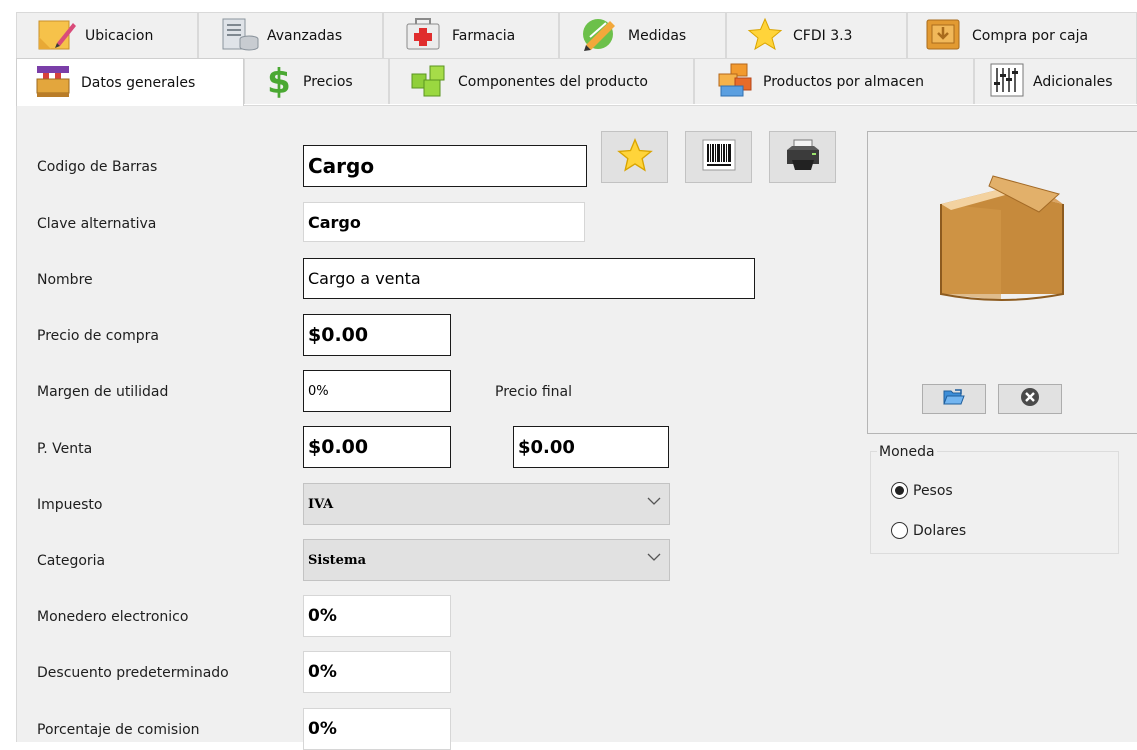  I want to click on porcentaje-comision-label: Porcentaje de comision, so click(118, 730).